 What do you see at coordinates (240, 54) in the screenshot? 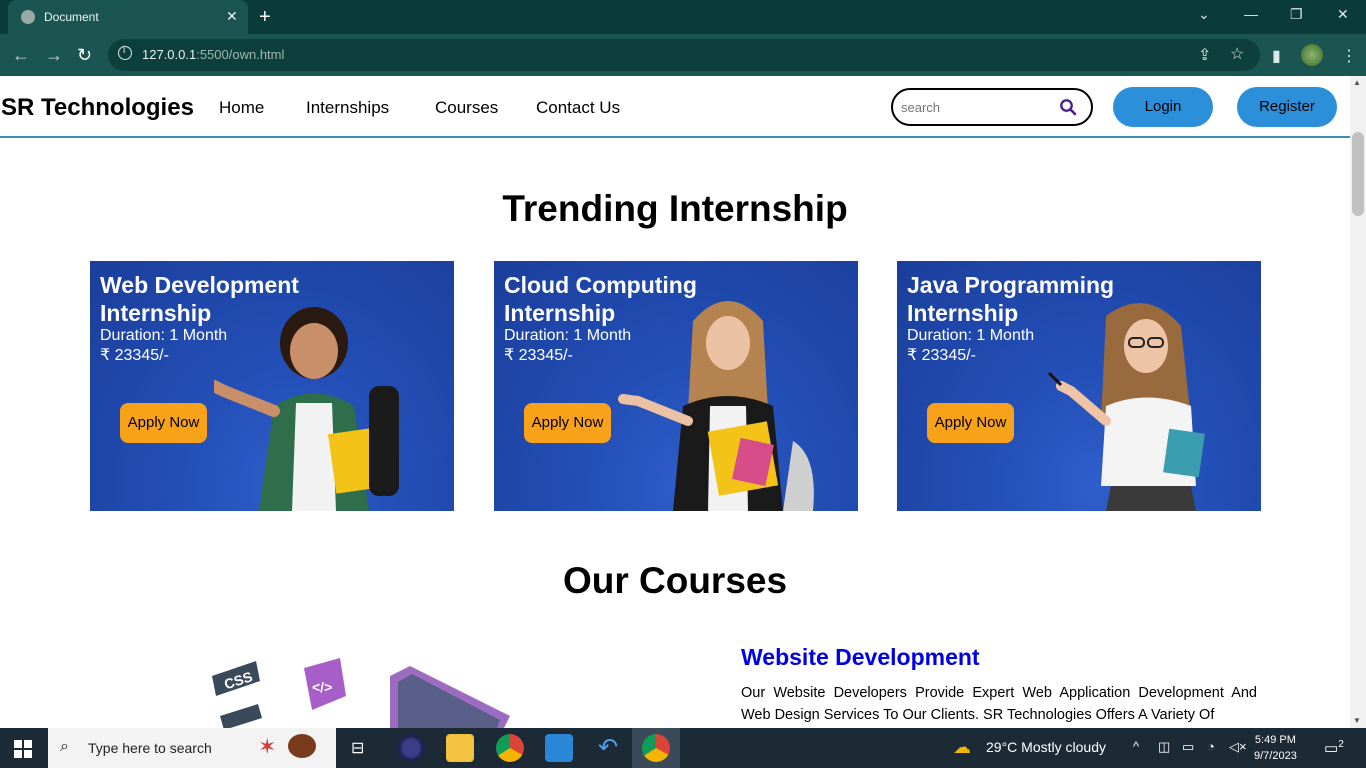
I see `url-path: :5500/own.html` at bounding box center [240, 54].